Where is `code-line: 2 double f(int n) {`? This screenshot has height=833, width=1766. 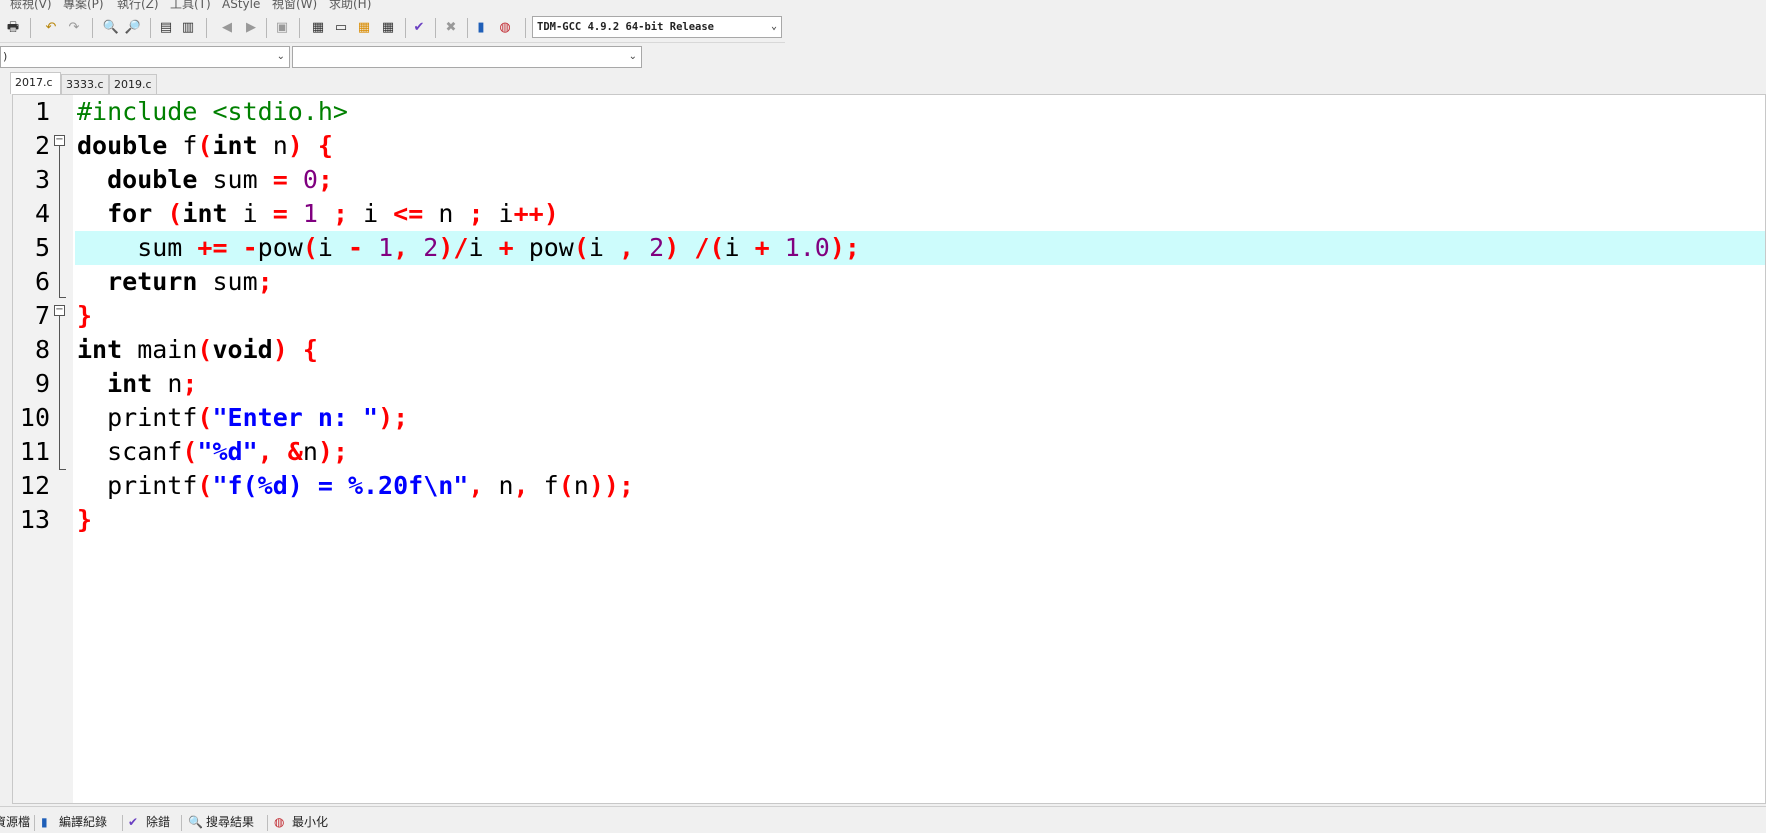 code-line: 2 double f(int n) { is located at coordinates (889, 146).